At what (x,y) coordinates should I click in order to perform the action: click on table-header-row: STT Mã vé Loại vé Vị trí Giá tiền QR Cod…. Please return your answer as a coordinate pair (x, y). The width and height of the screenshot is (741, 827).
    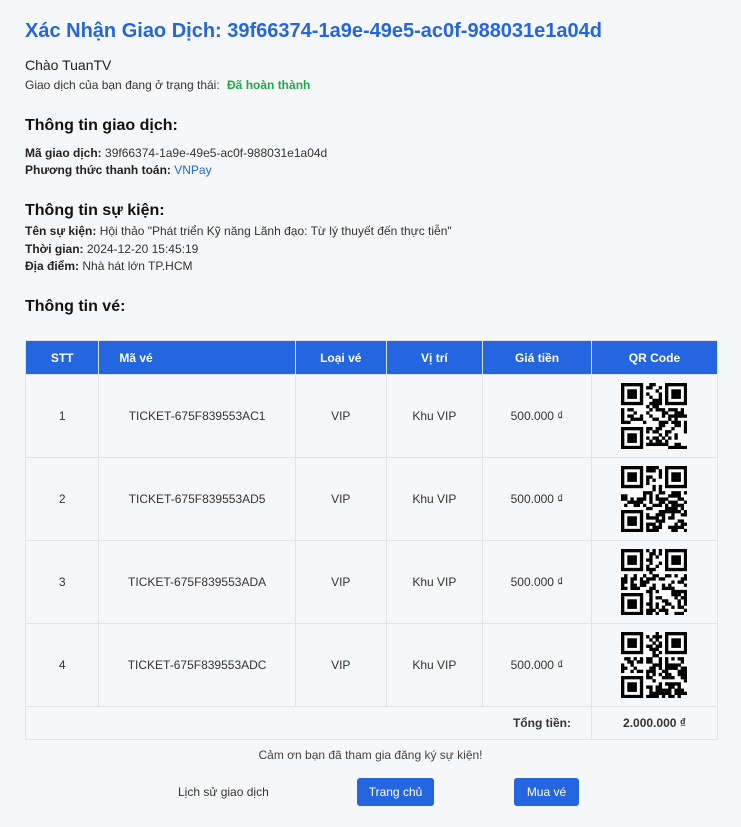
    Looking at the image, I should click on (371, 357).